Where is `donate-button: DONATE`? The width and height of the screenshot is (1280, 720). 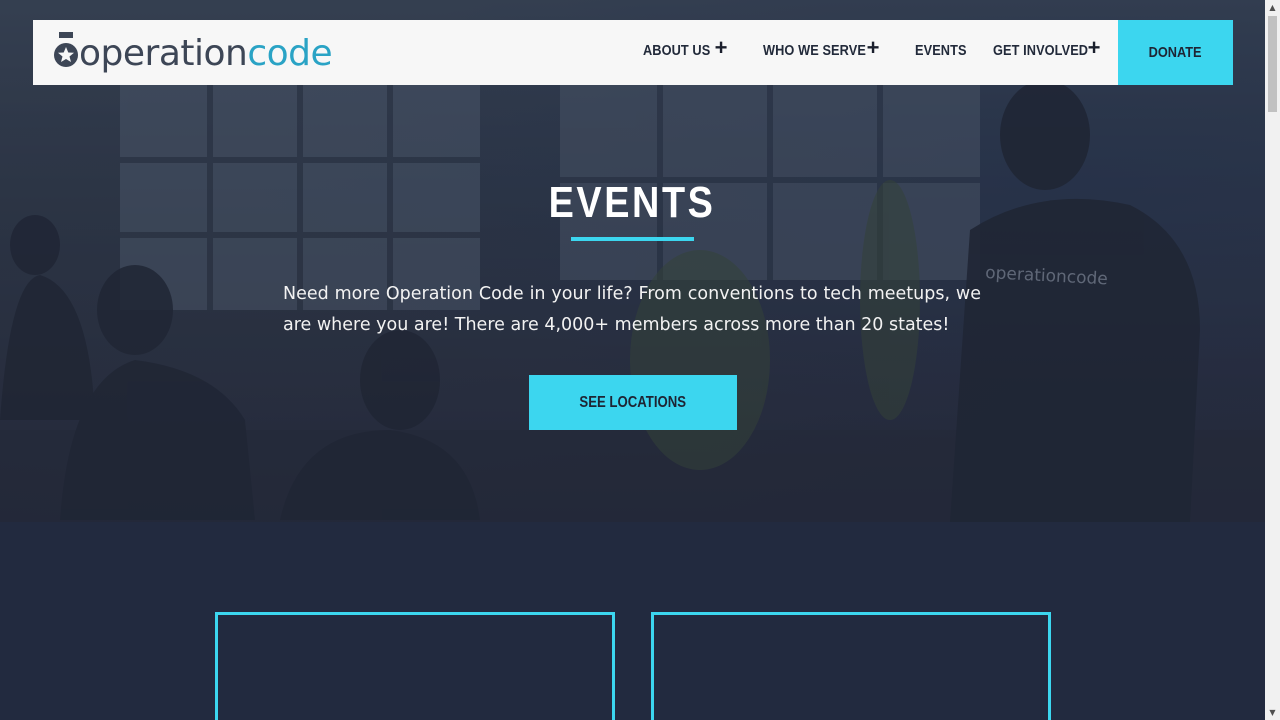 donate-button: DONATE is located at coordinates (1175, 52).